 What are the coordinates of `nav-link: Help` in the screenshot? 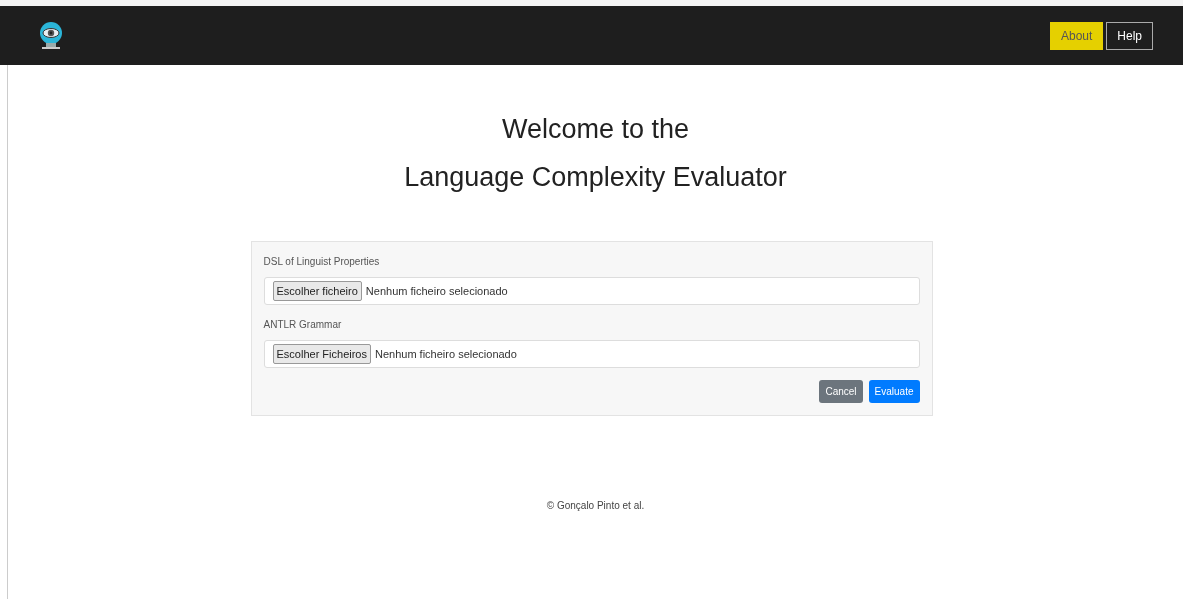 It's located at (1129, 35).